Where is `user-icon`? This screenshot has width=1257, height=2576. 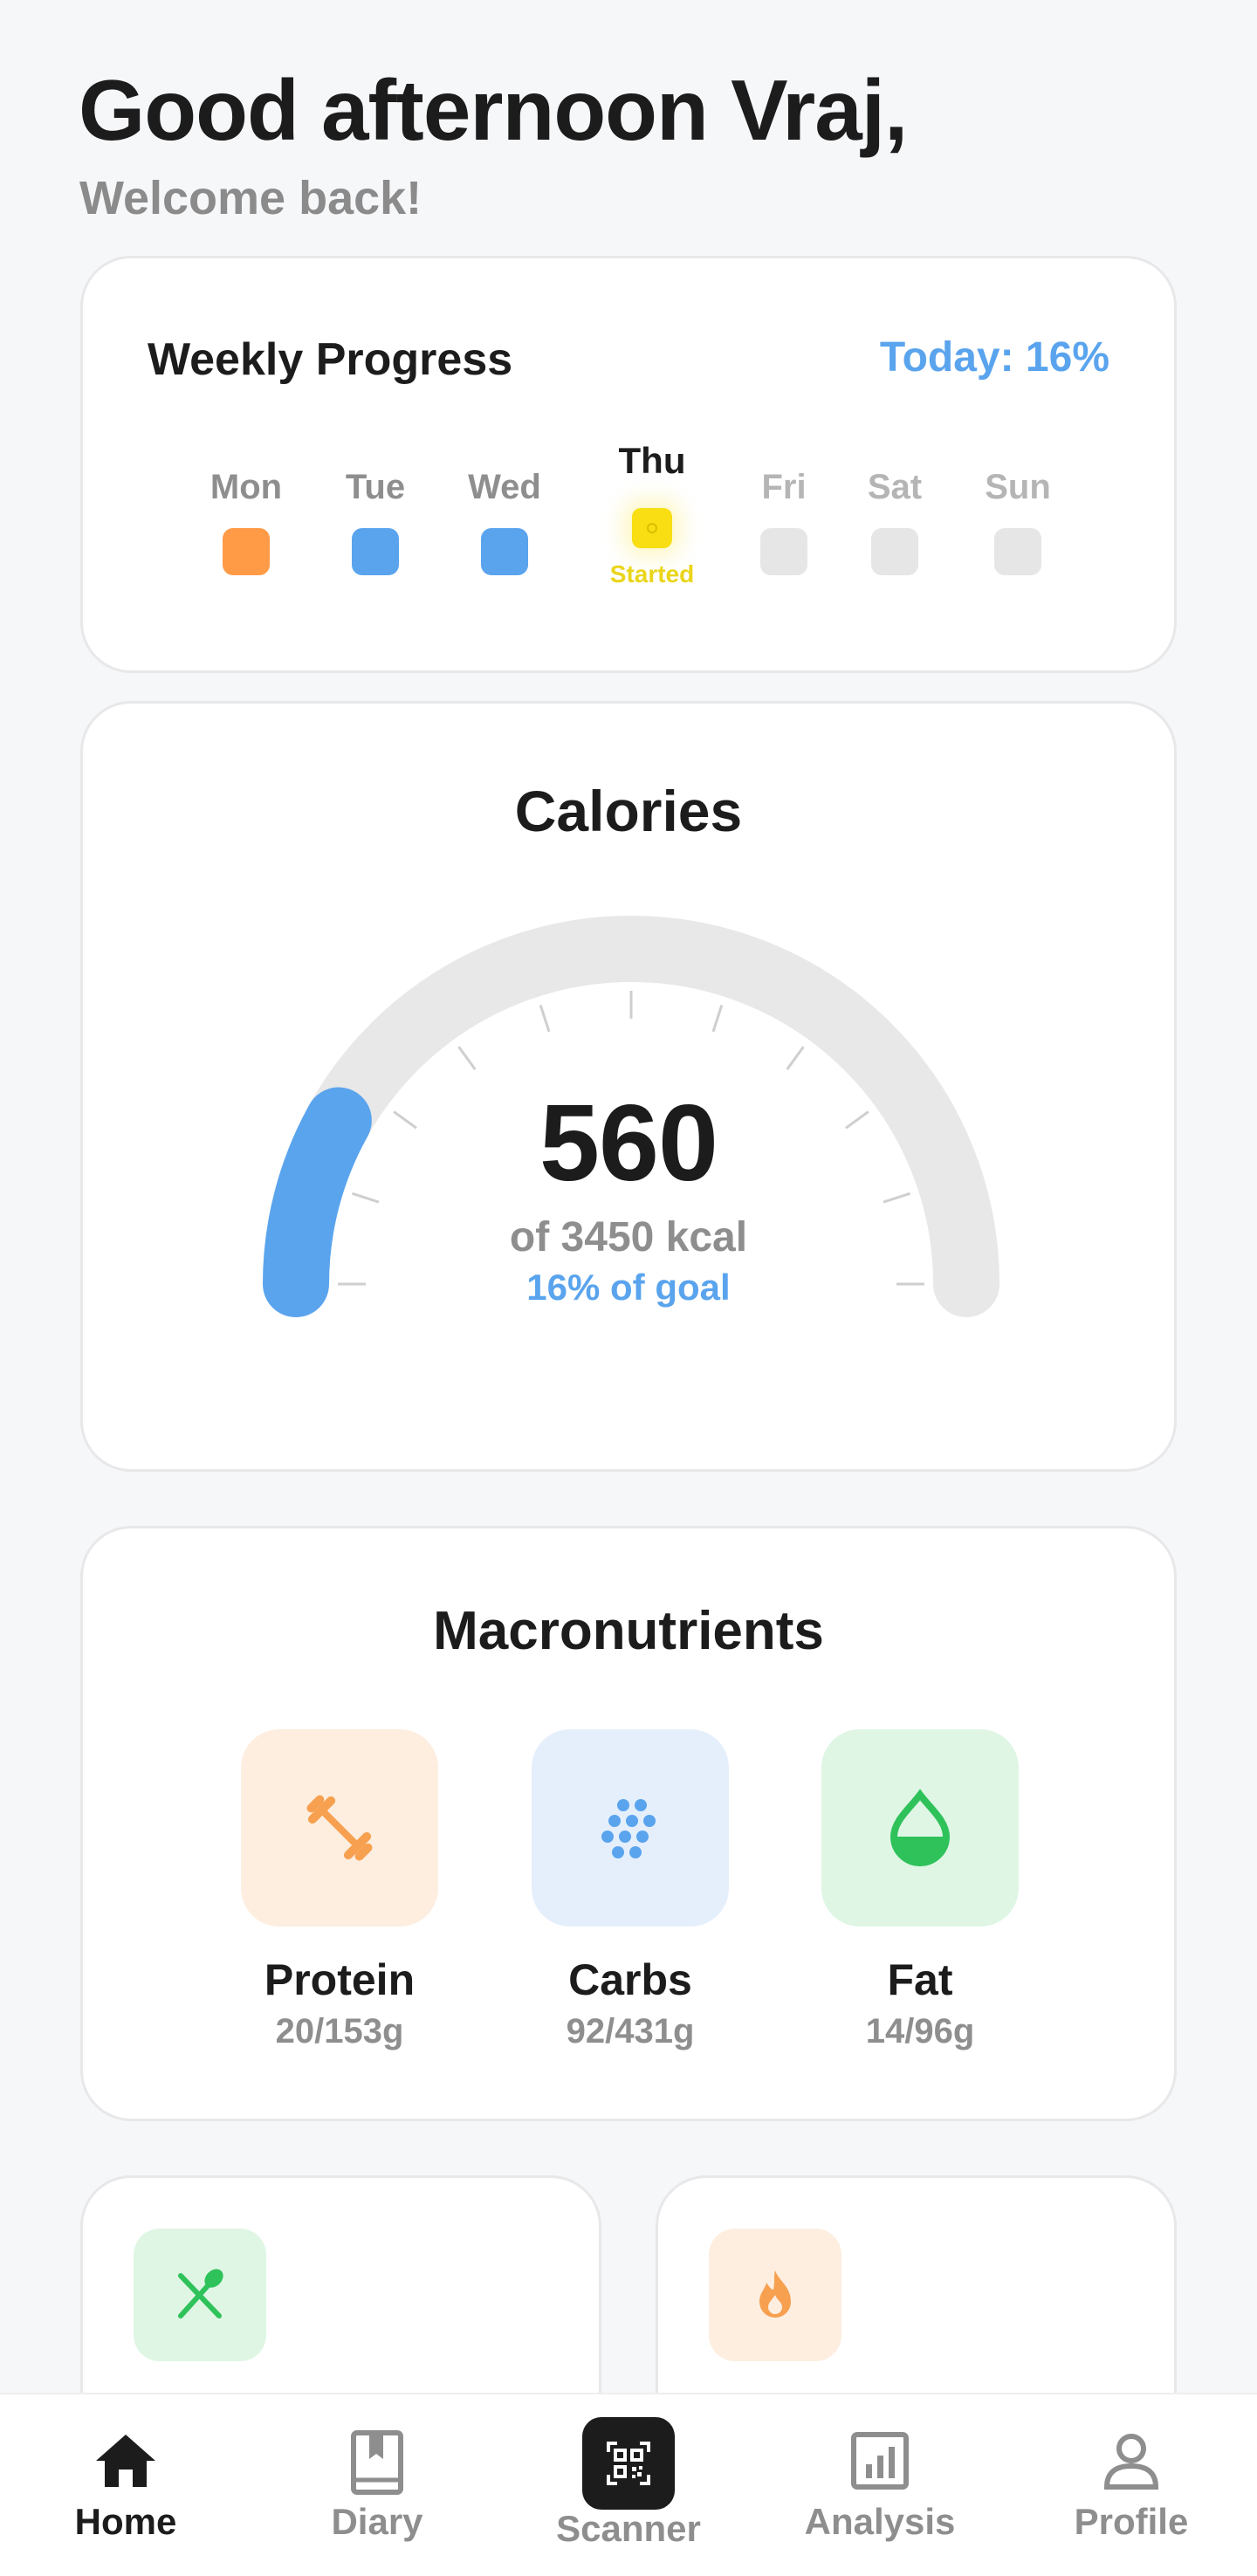
user-icon is located at coordinates (1131, 2462).